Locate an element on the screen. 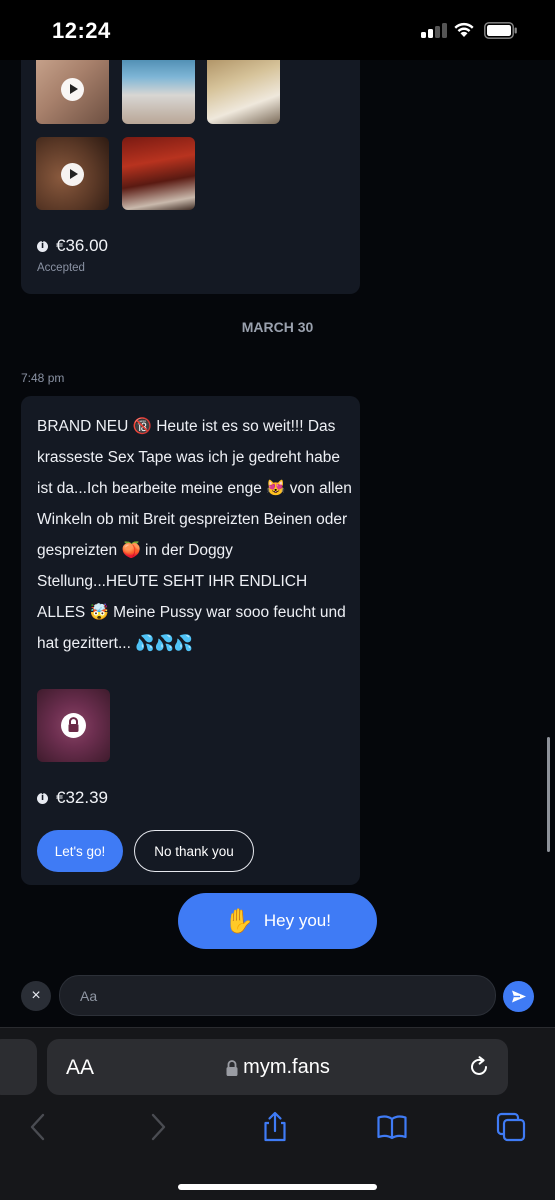 The height and width of the screenshot is (1200, 555). status-bar: 12:24 is located at coordinates (277, 30).